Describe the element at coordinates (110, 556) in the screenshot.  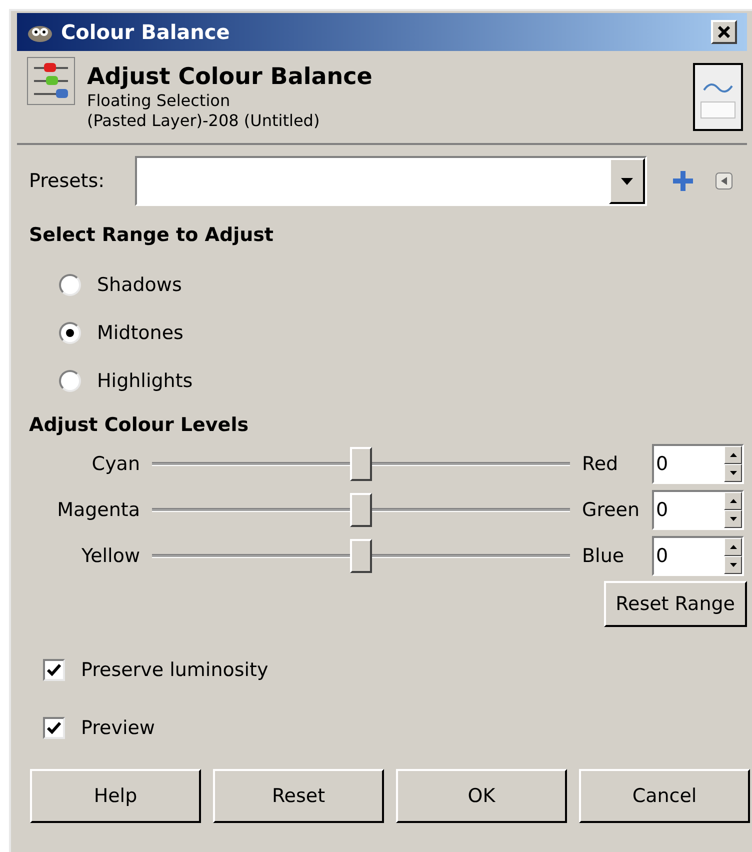
I see `slider-left-label: Yellow` at that location.